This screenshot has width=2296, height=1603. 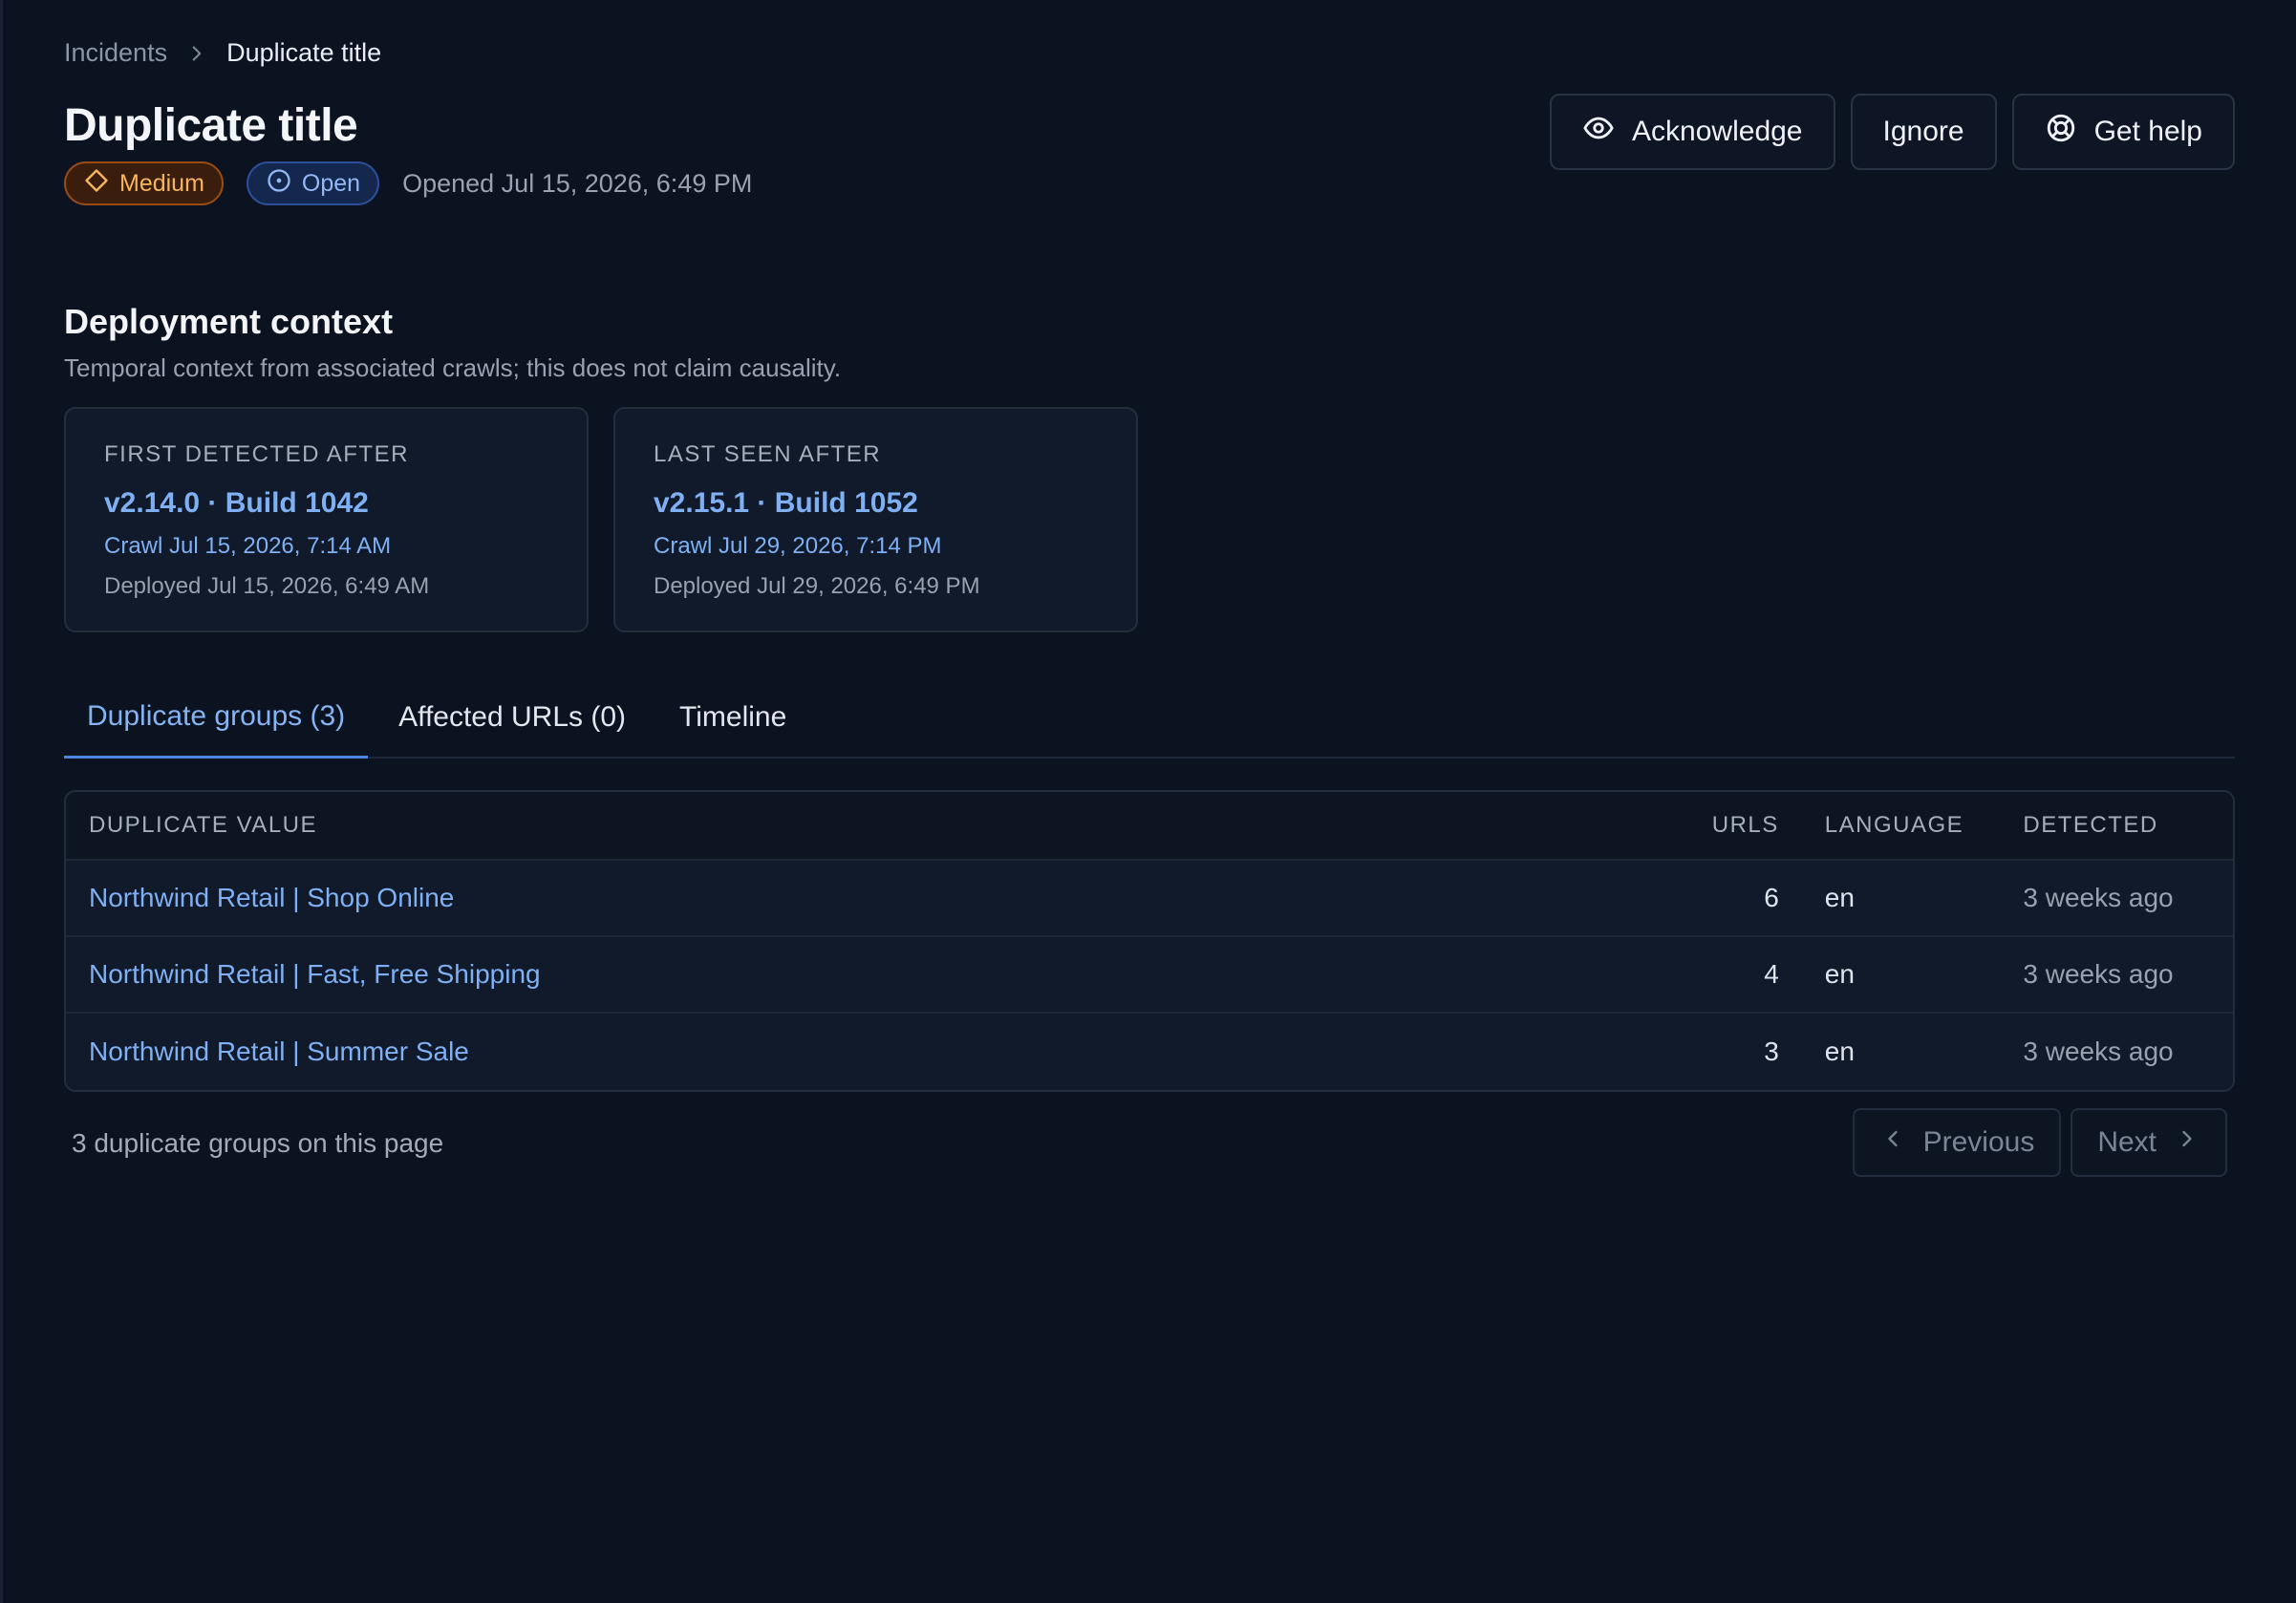 I want to click on card-deployed-time: Deployed Jul 29, 2026, 6:49 PM, so click(x=817, y=586).